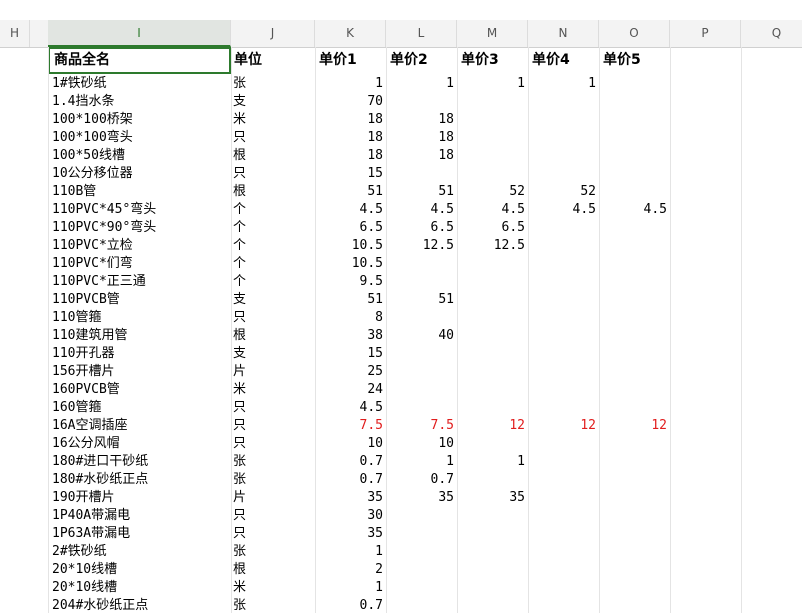 The image size is (802, 613). What do you see at coordinates (563, 84) in the screenshot?
I see `cell-p4: 1` at bounding box center [563, 84].